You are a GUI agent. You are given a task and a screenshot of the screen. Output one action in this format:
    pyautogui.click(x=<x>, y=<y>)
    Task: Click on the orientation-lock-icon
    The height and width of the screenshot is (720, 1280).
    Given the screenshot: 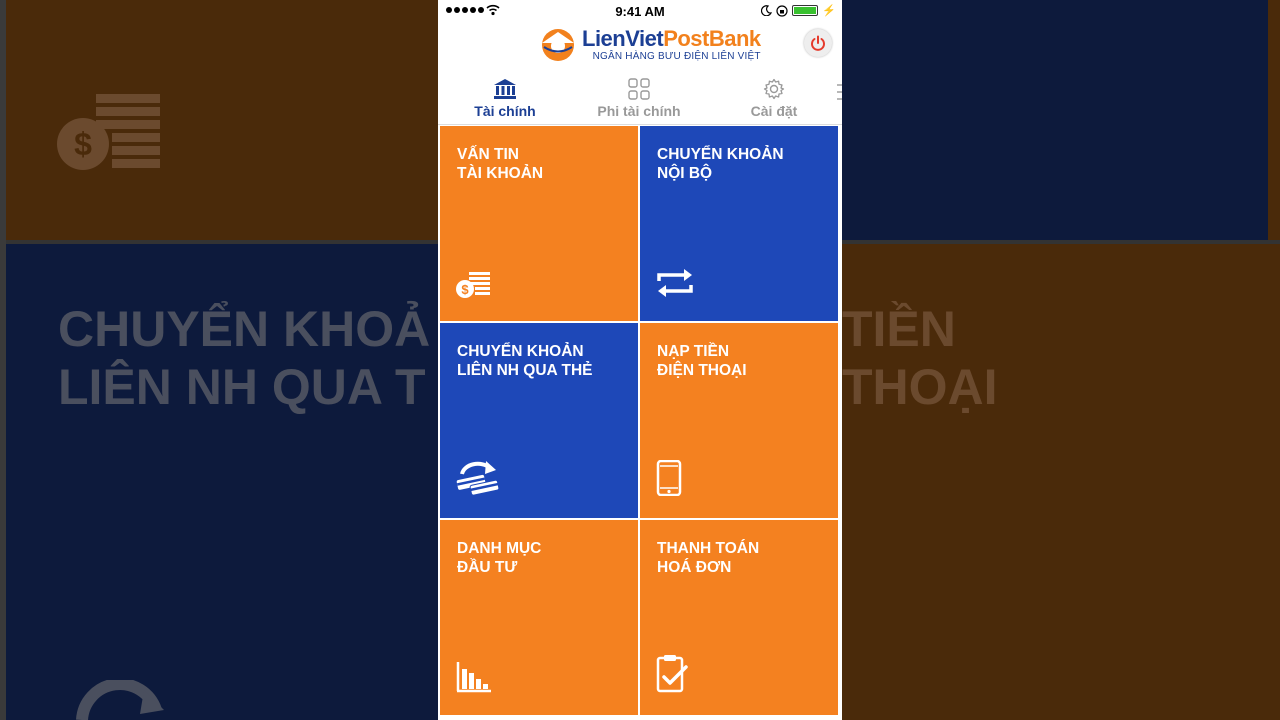 What is the action you would take?
    pyautogui.click(x=782, y=10)
    